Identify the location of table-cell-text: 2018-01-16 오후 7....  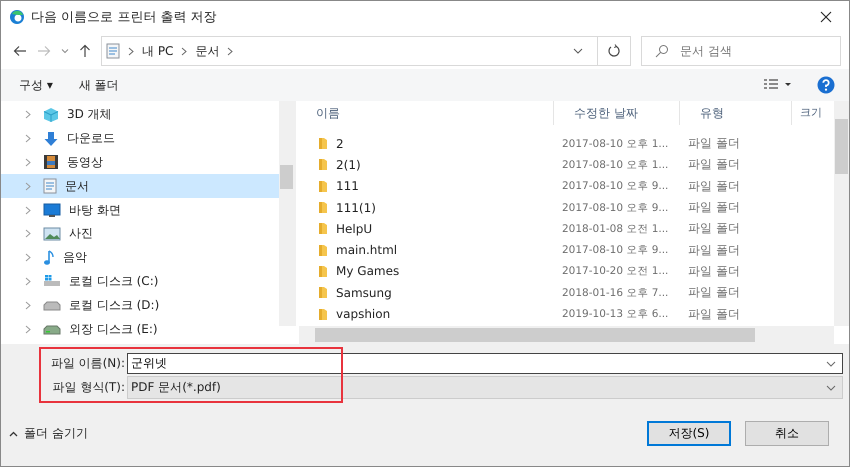
(615, 293).